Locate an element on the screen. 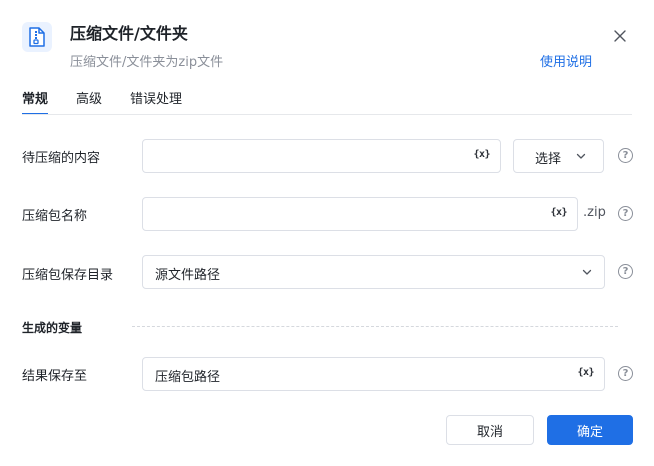 This screenshot has width=654, height=466. tab-bar: 常规 高级 错误处理 is located at coordinates (116, 102).